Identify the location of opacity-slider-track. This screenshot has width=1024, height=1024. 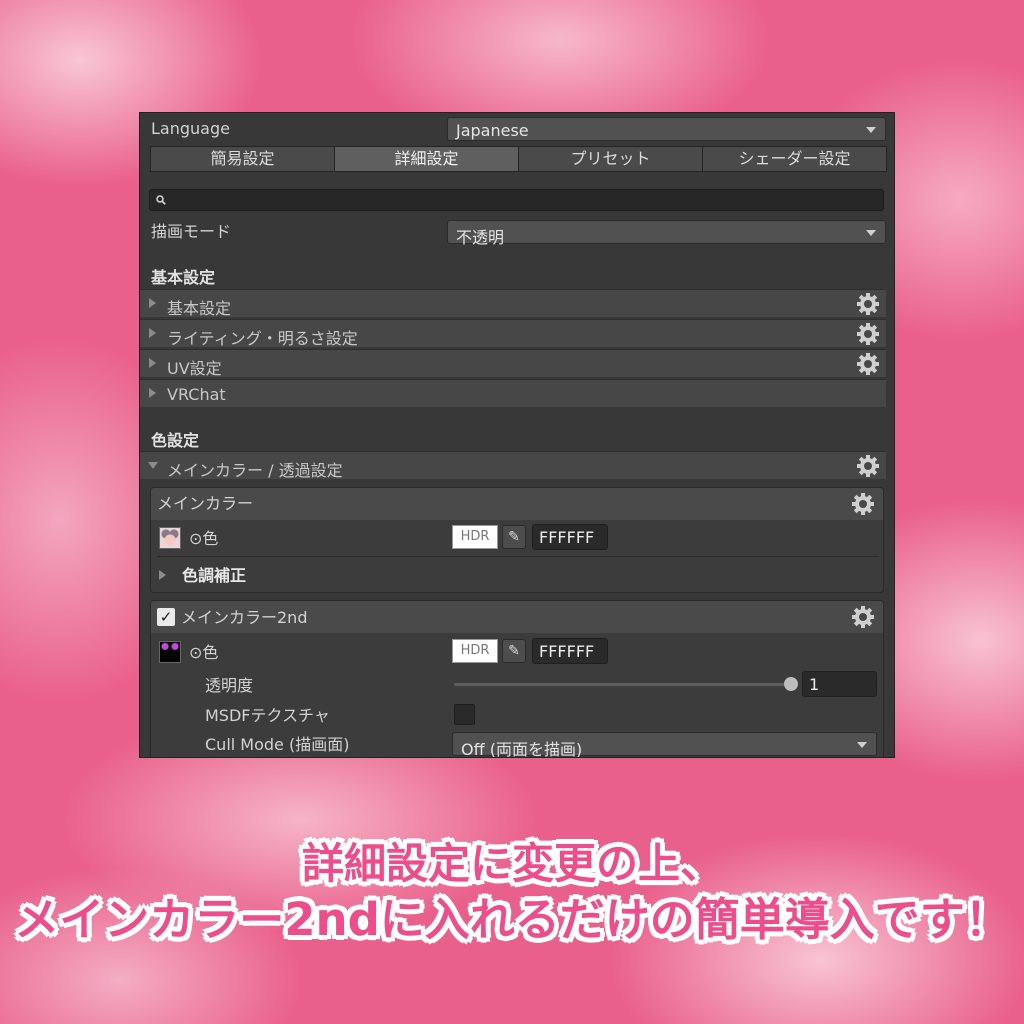
(622, 684).